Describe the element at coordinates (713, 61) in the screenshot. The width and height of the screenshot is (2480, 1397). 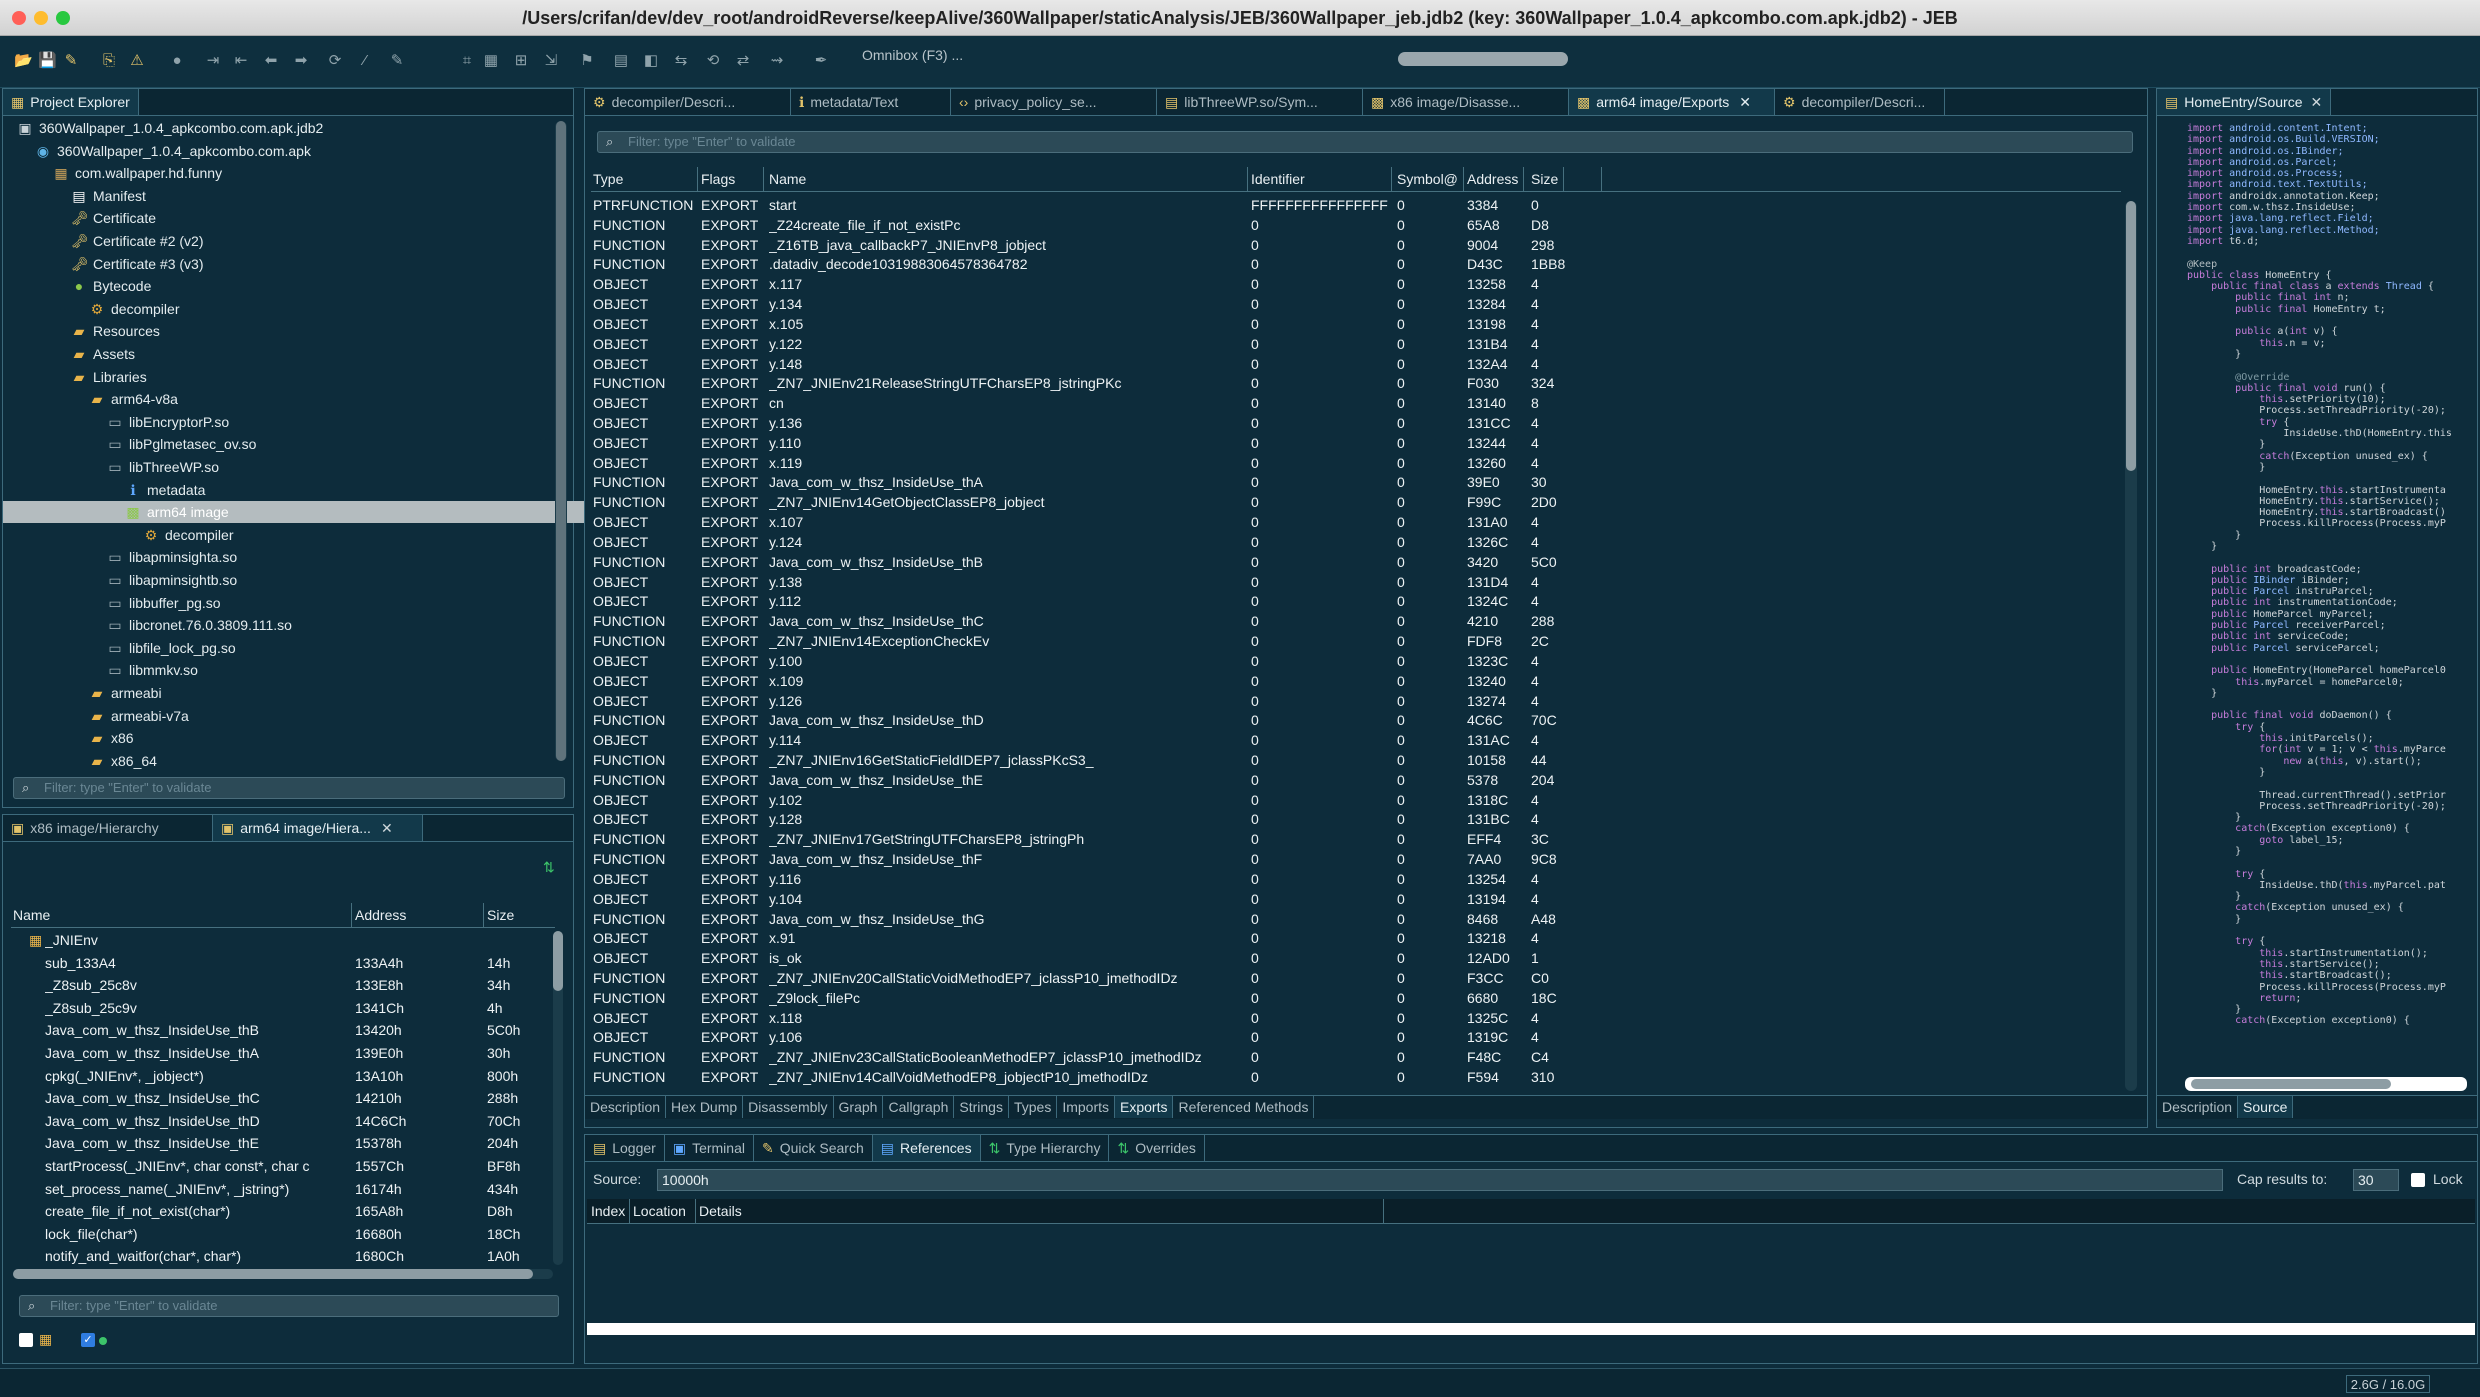
I see `undo-icon: ⟲` at that location.